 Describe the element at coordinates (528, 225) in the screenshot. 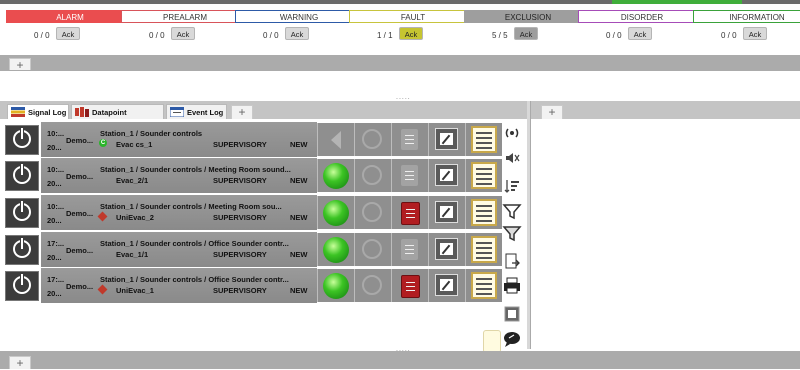

I see `vertical-splitter` at that location.